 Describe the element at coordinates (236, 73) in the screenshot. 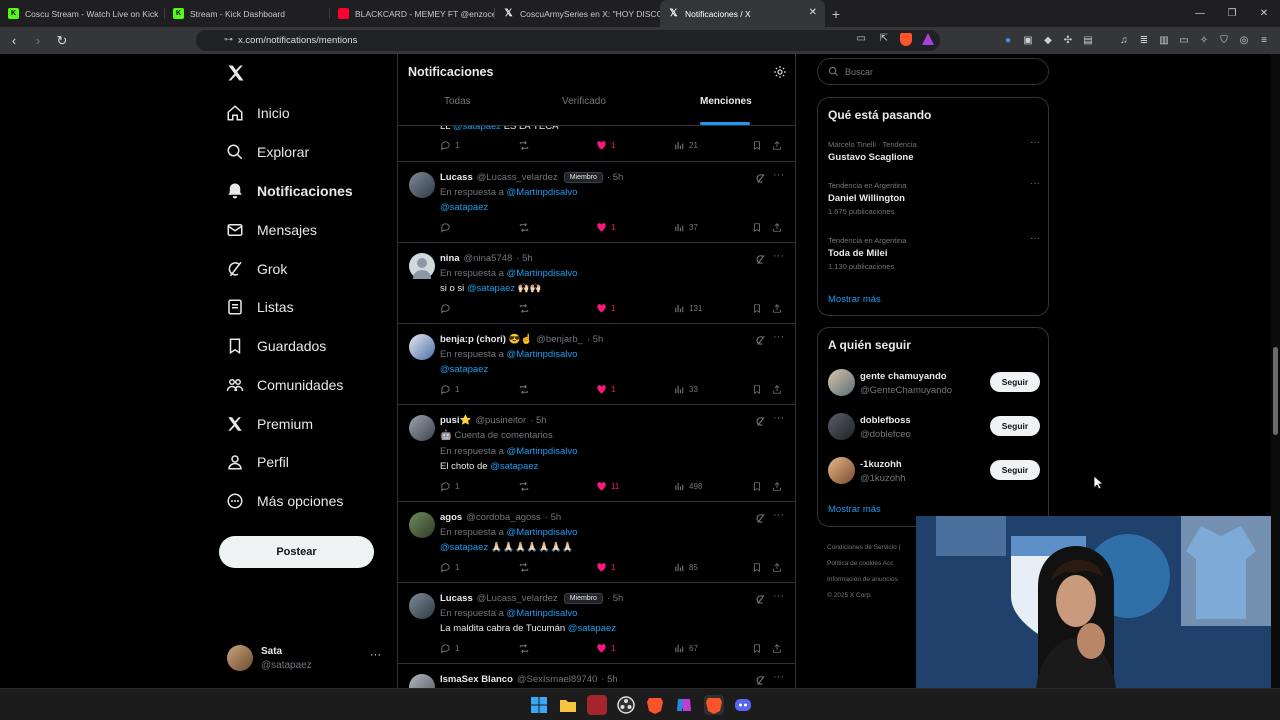

I see `x-logo-icon` at that location.